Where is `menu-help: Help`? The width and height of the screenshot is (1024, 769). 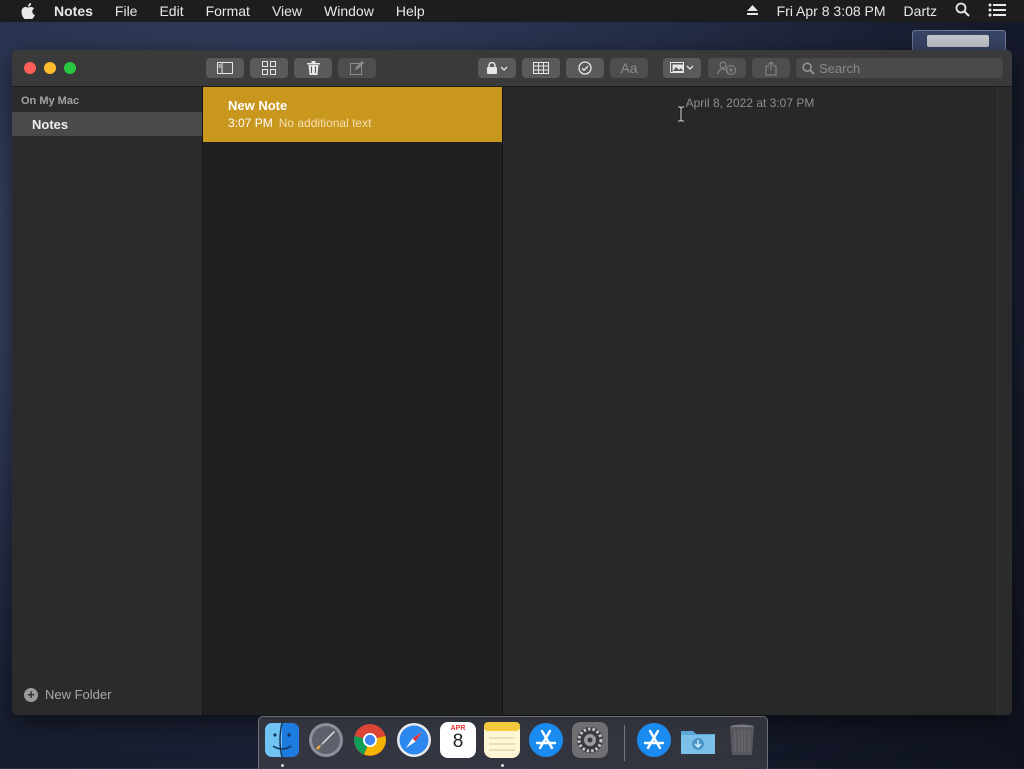
menu-help: Help is located at coordinates (410, 11).